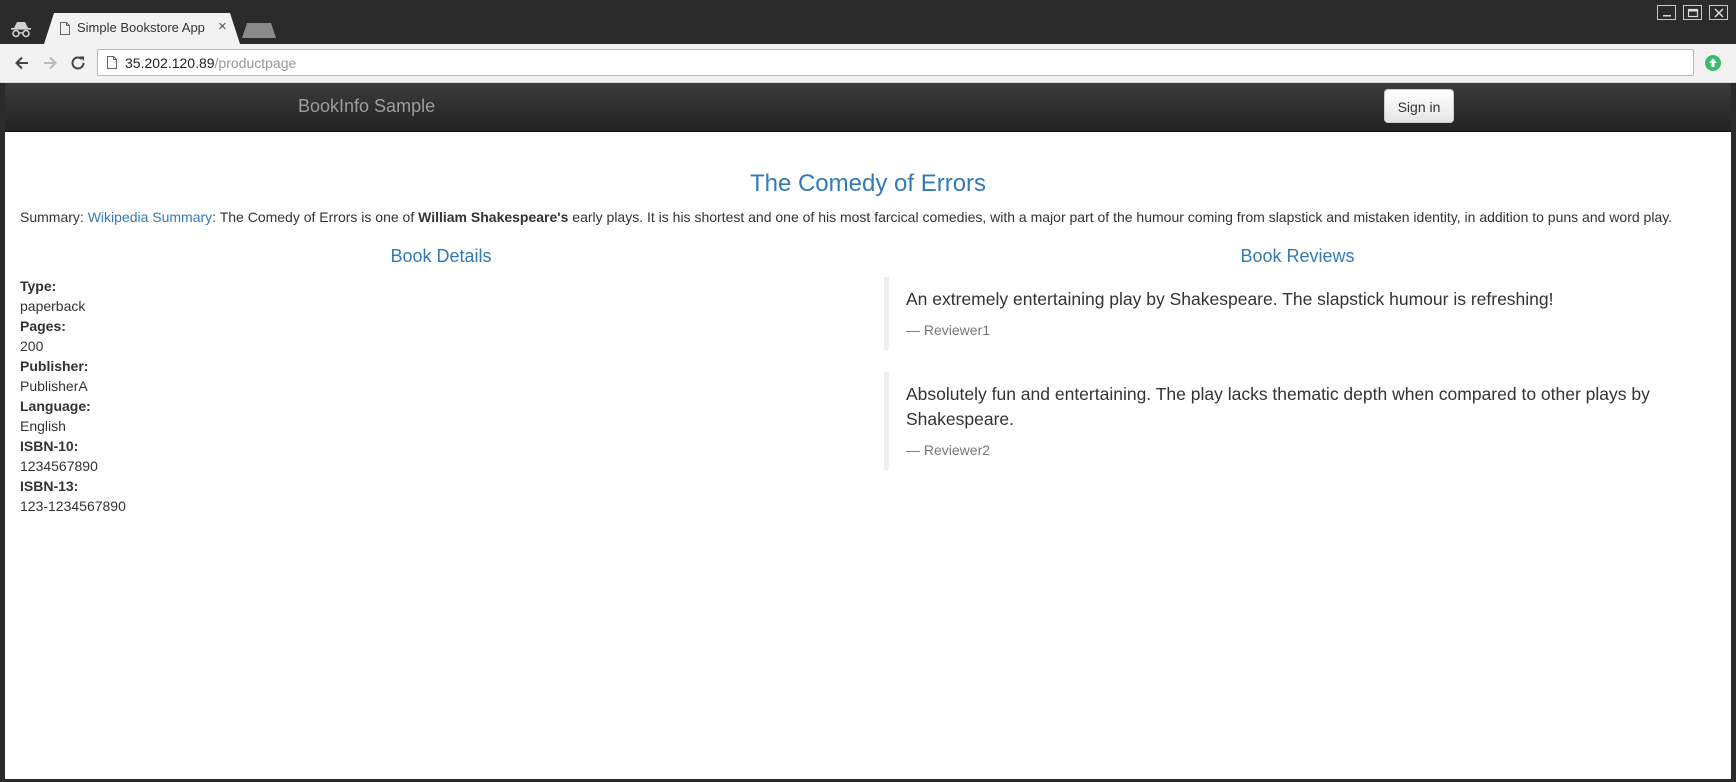  I want to click on summary-prefix: Summary:, so click(54, 217).